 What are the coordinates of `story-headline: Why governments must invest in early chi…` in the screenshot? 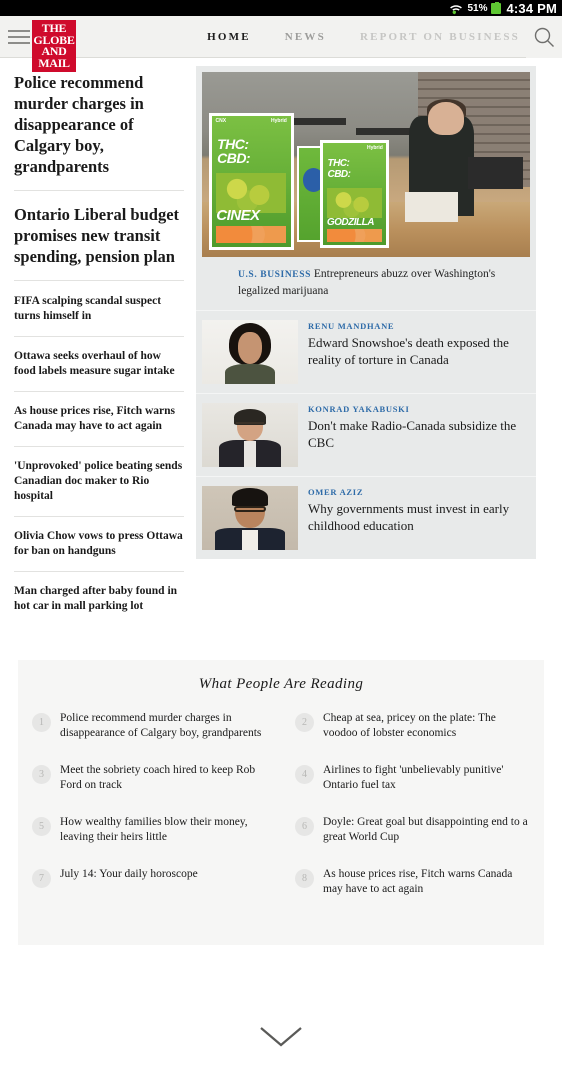 It's located at (409, 517).